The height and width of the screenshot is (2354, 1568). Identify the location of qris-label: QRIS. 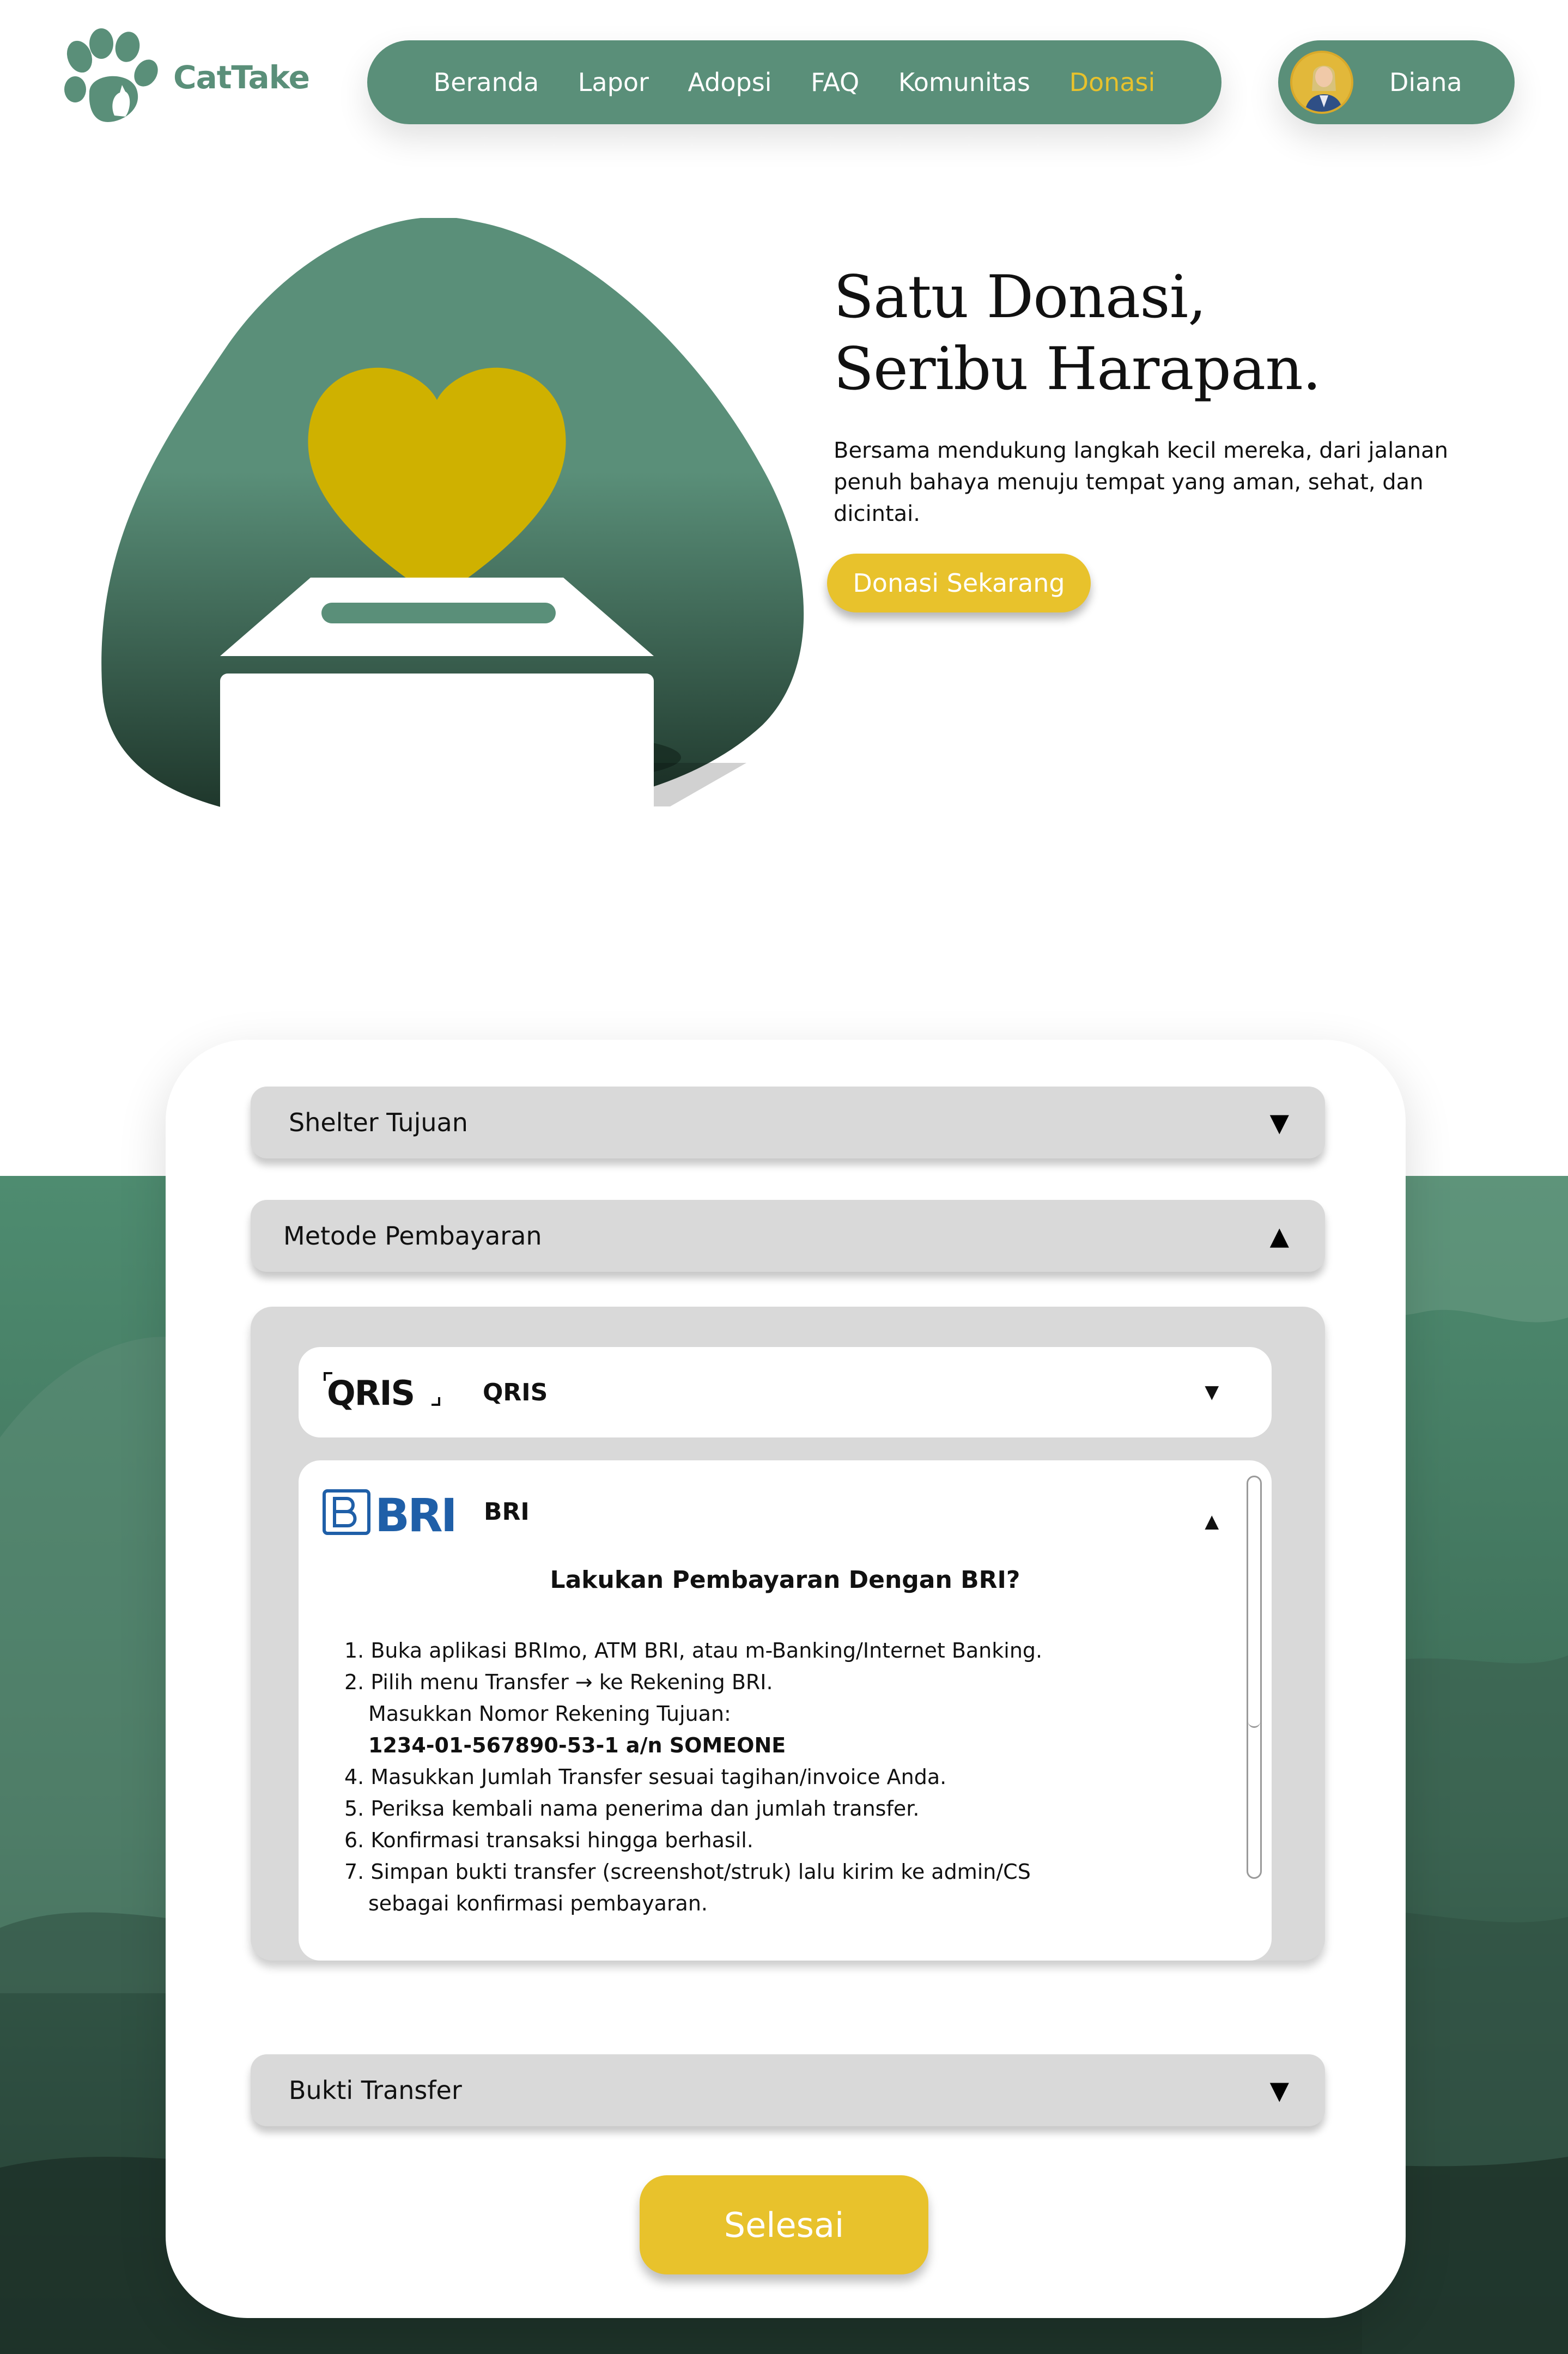
(515, 1392).